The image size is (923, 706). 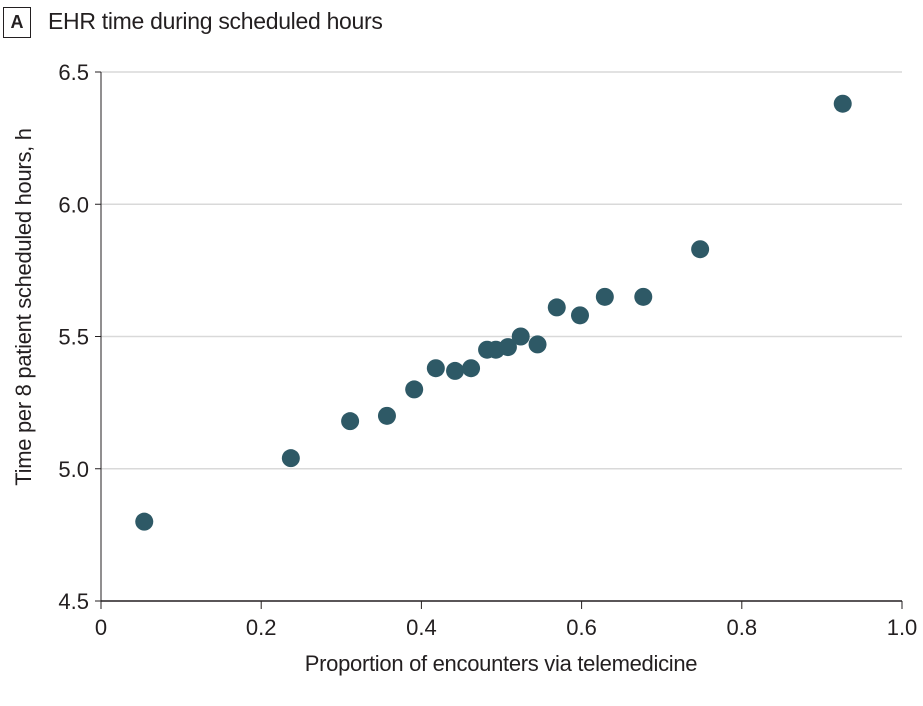 I want to click on y-tick-label: 6.0, so click(x=73, y=204).